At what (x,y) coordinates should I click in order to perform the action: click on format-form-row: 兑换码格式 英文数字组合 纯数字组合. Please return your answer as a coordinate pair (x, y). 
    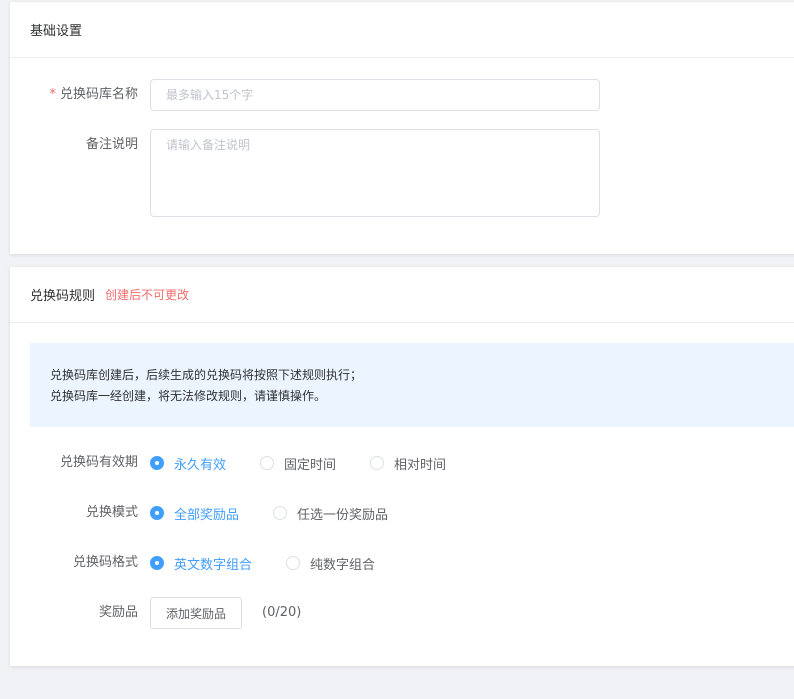
    Looking at the image, I should click on (209, 563).